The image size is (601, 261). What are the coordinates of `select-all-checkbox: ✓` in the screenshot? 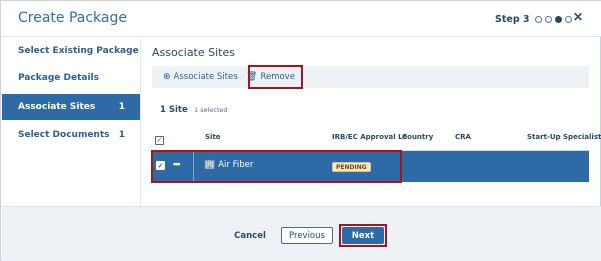 It's located at (159, 140).